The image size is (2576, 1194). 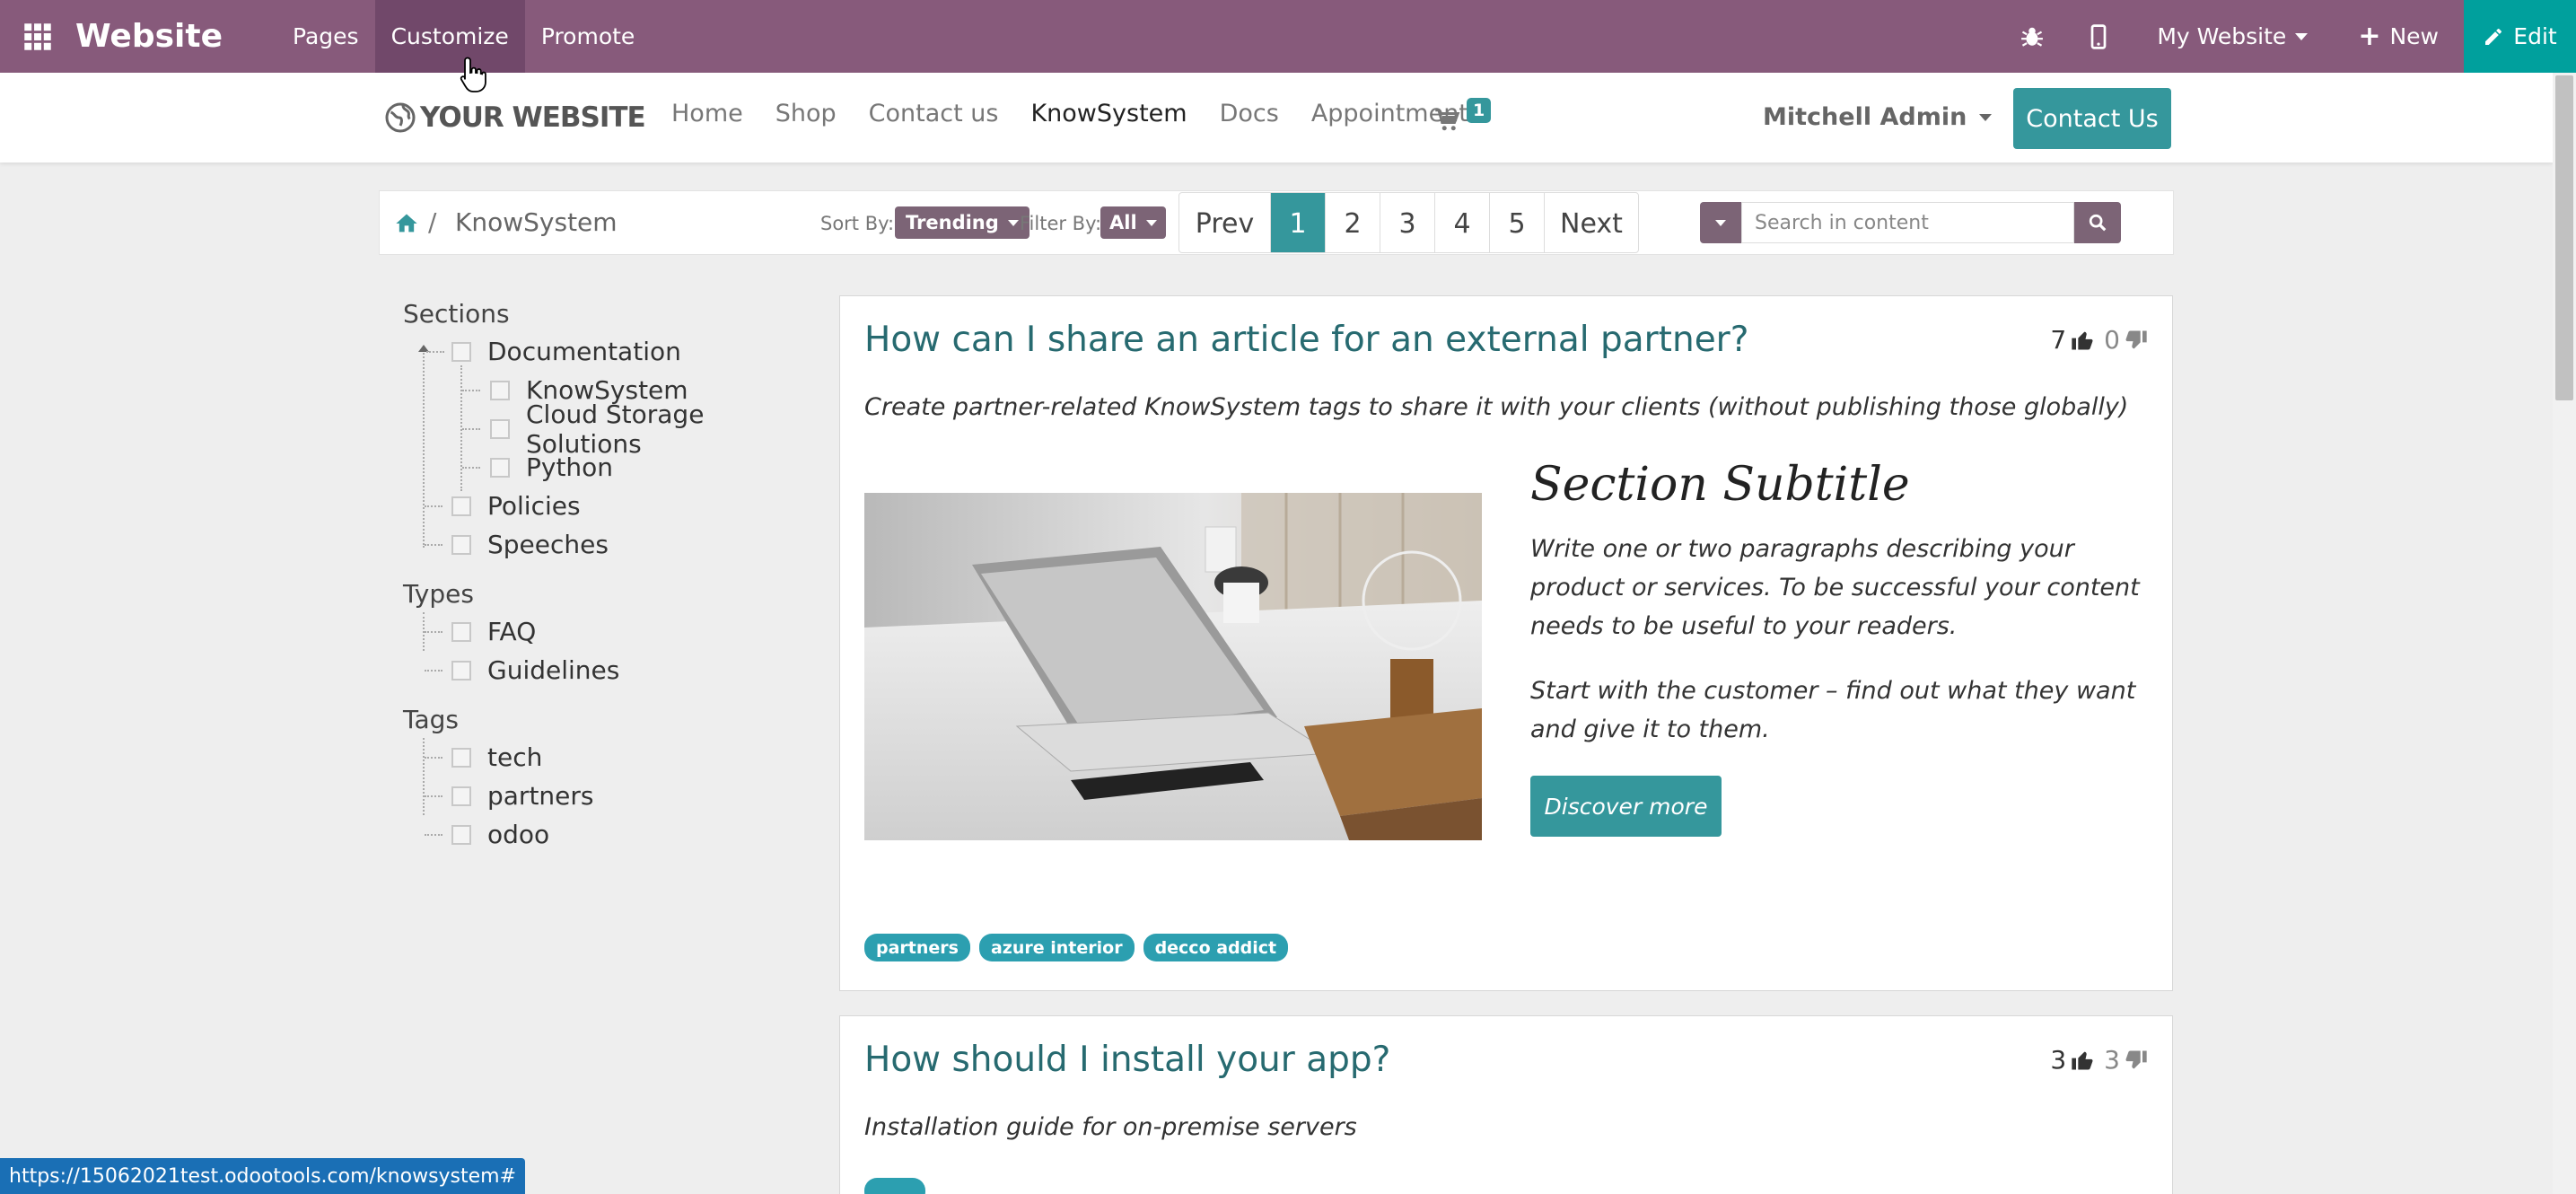 What do you see at coordinates (406, 223) in the screenshot?
I see `home-icon` at bounding box center [406, 223].